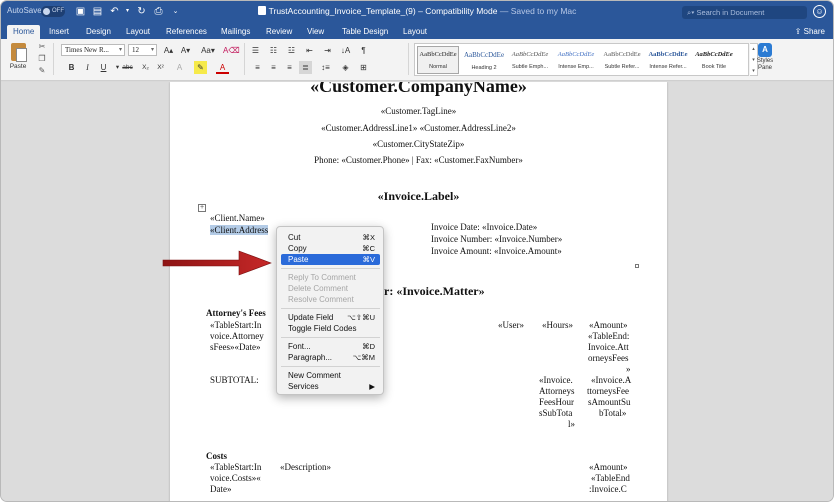 Image resolution: width=834 pixels, height=502 pixels. What do you see at coordinates (273, 50) in the screenshot?
I see `numbering-icon: ☷` at bounding box center [273, 50].